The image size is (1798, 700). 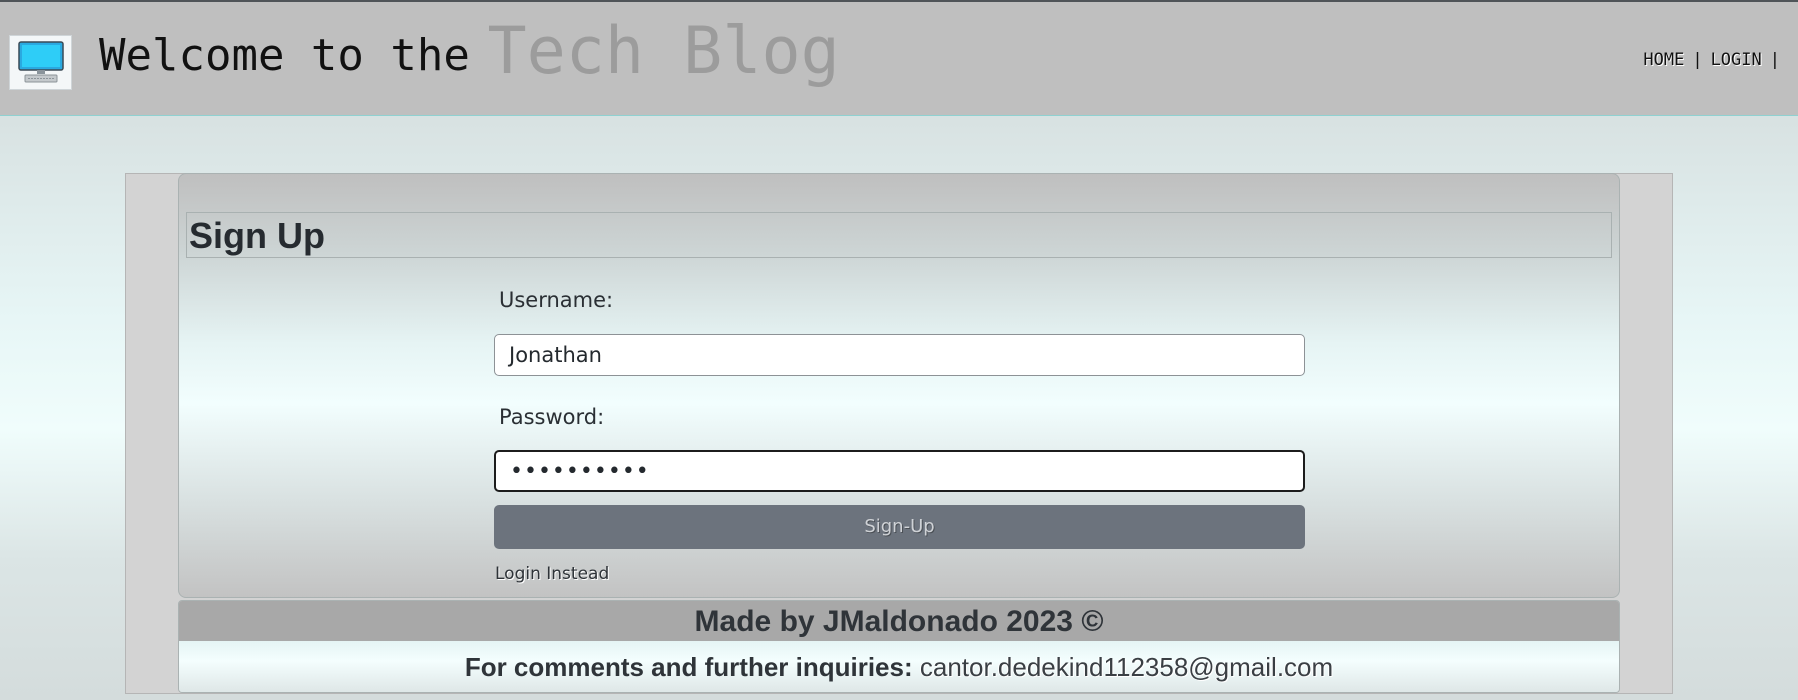 I want to click on site-title: Welcome to the Tech Blog, so click(x=469, y=61).